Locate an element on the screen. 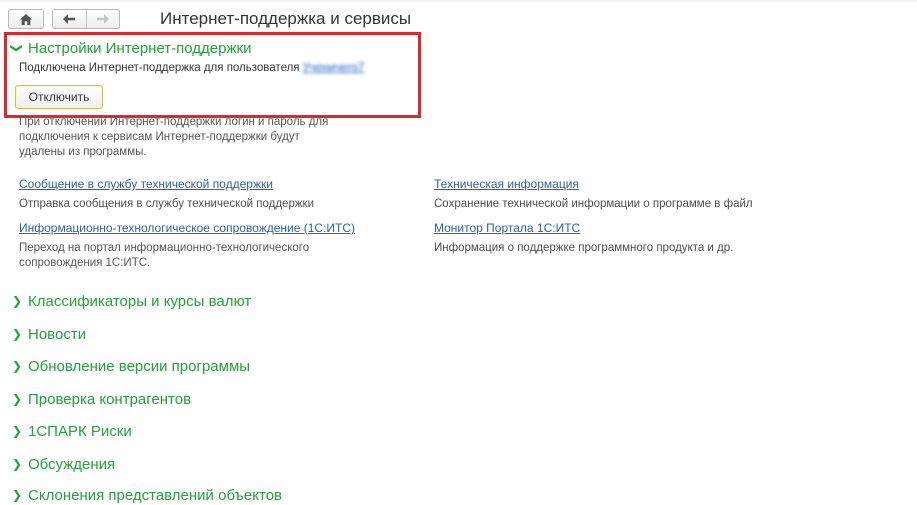 The height and width of the screenshot is (505, 917). section-title: Новости is located at coordinates (57, 334).